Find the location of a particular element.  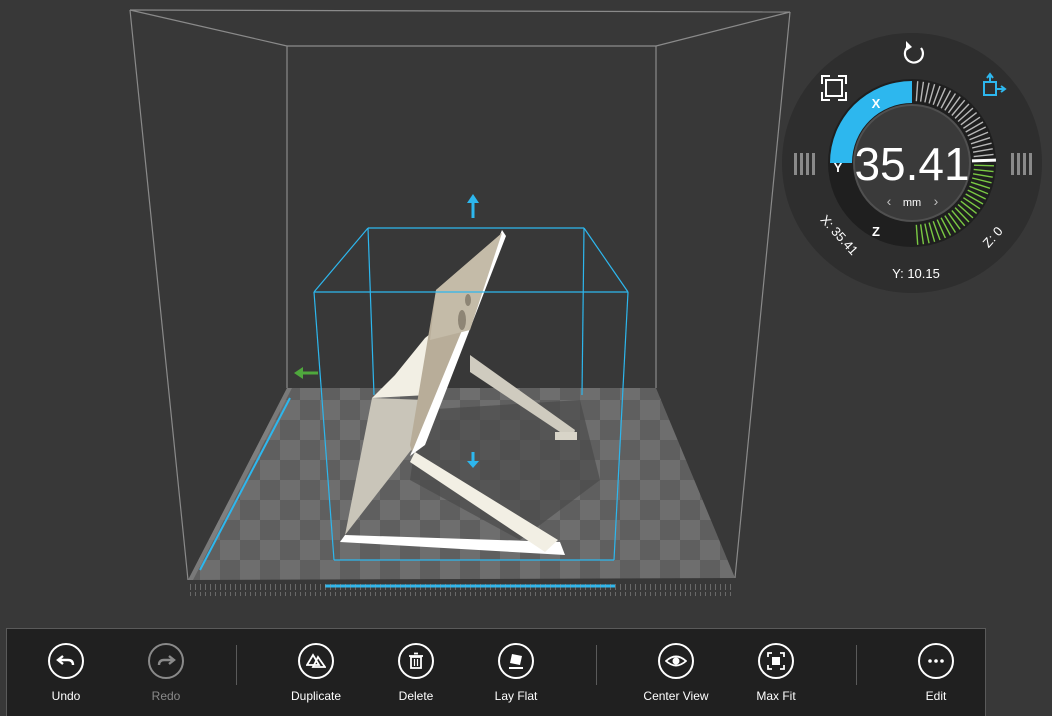

lay-flat-button: Lay Flat is located at coordinates (516, 673).